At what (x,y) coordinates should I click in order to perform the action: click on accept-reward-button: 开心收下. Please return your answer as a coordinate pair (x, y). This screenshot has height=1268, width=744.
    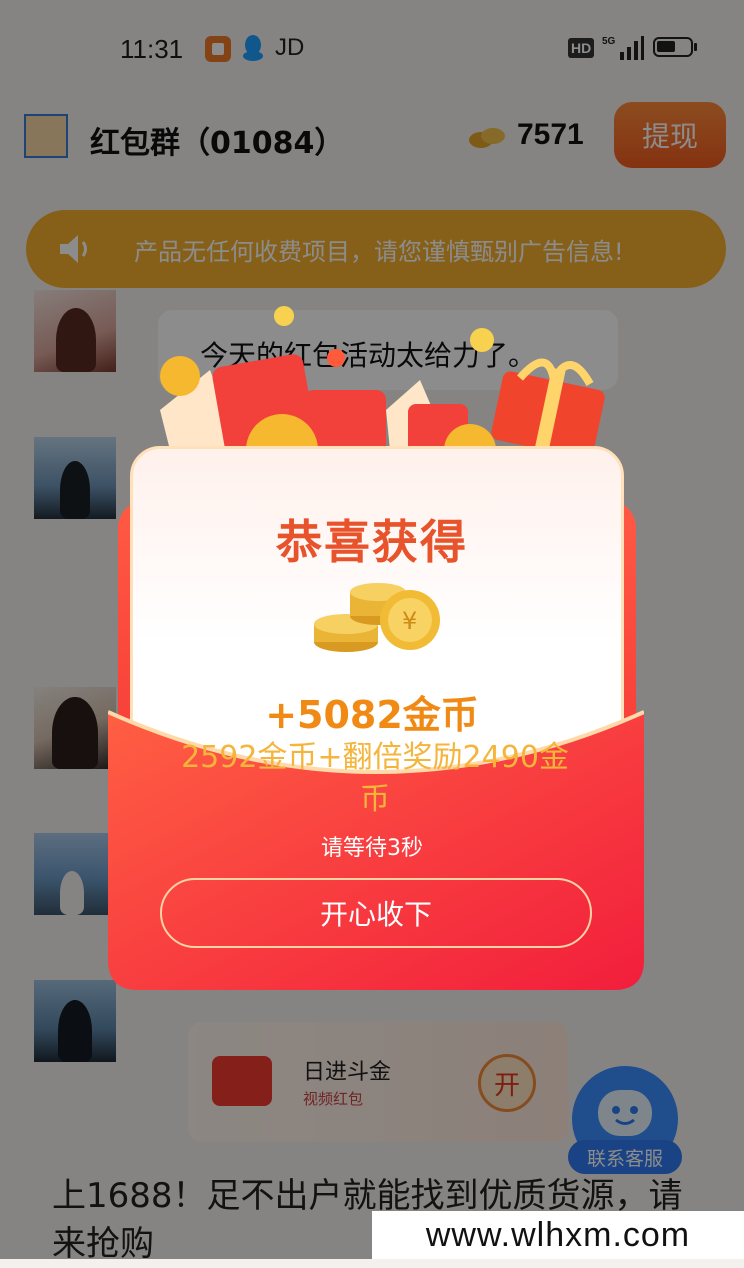
    Looking at the image, I should click on (376, 913).